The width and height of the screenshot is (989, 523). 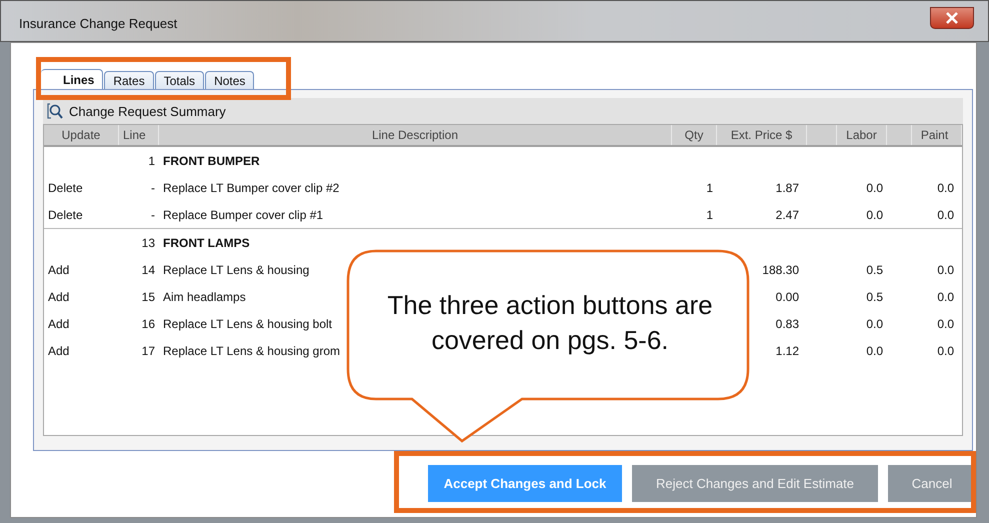 What do you see at coordinates (787, 215) in the screenshot?
I see `table-cell: 2.47` at bounding box center [787, 215].